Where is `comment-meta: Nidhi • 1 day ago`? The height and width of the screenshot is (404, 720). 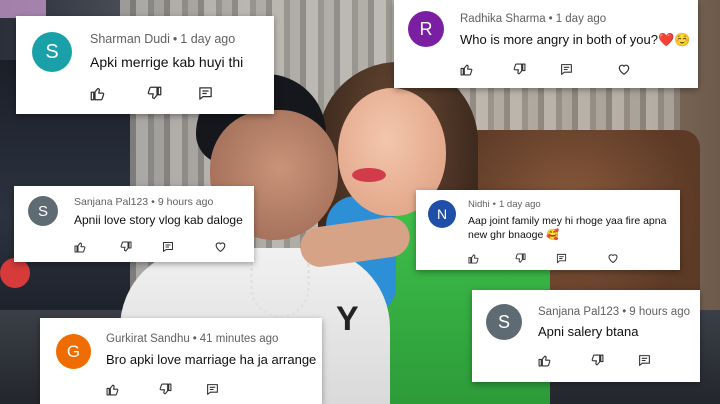
comment-meta: Nidhi • 1 day ago is located at coordinates (504, 204).